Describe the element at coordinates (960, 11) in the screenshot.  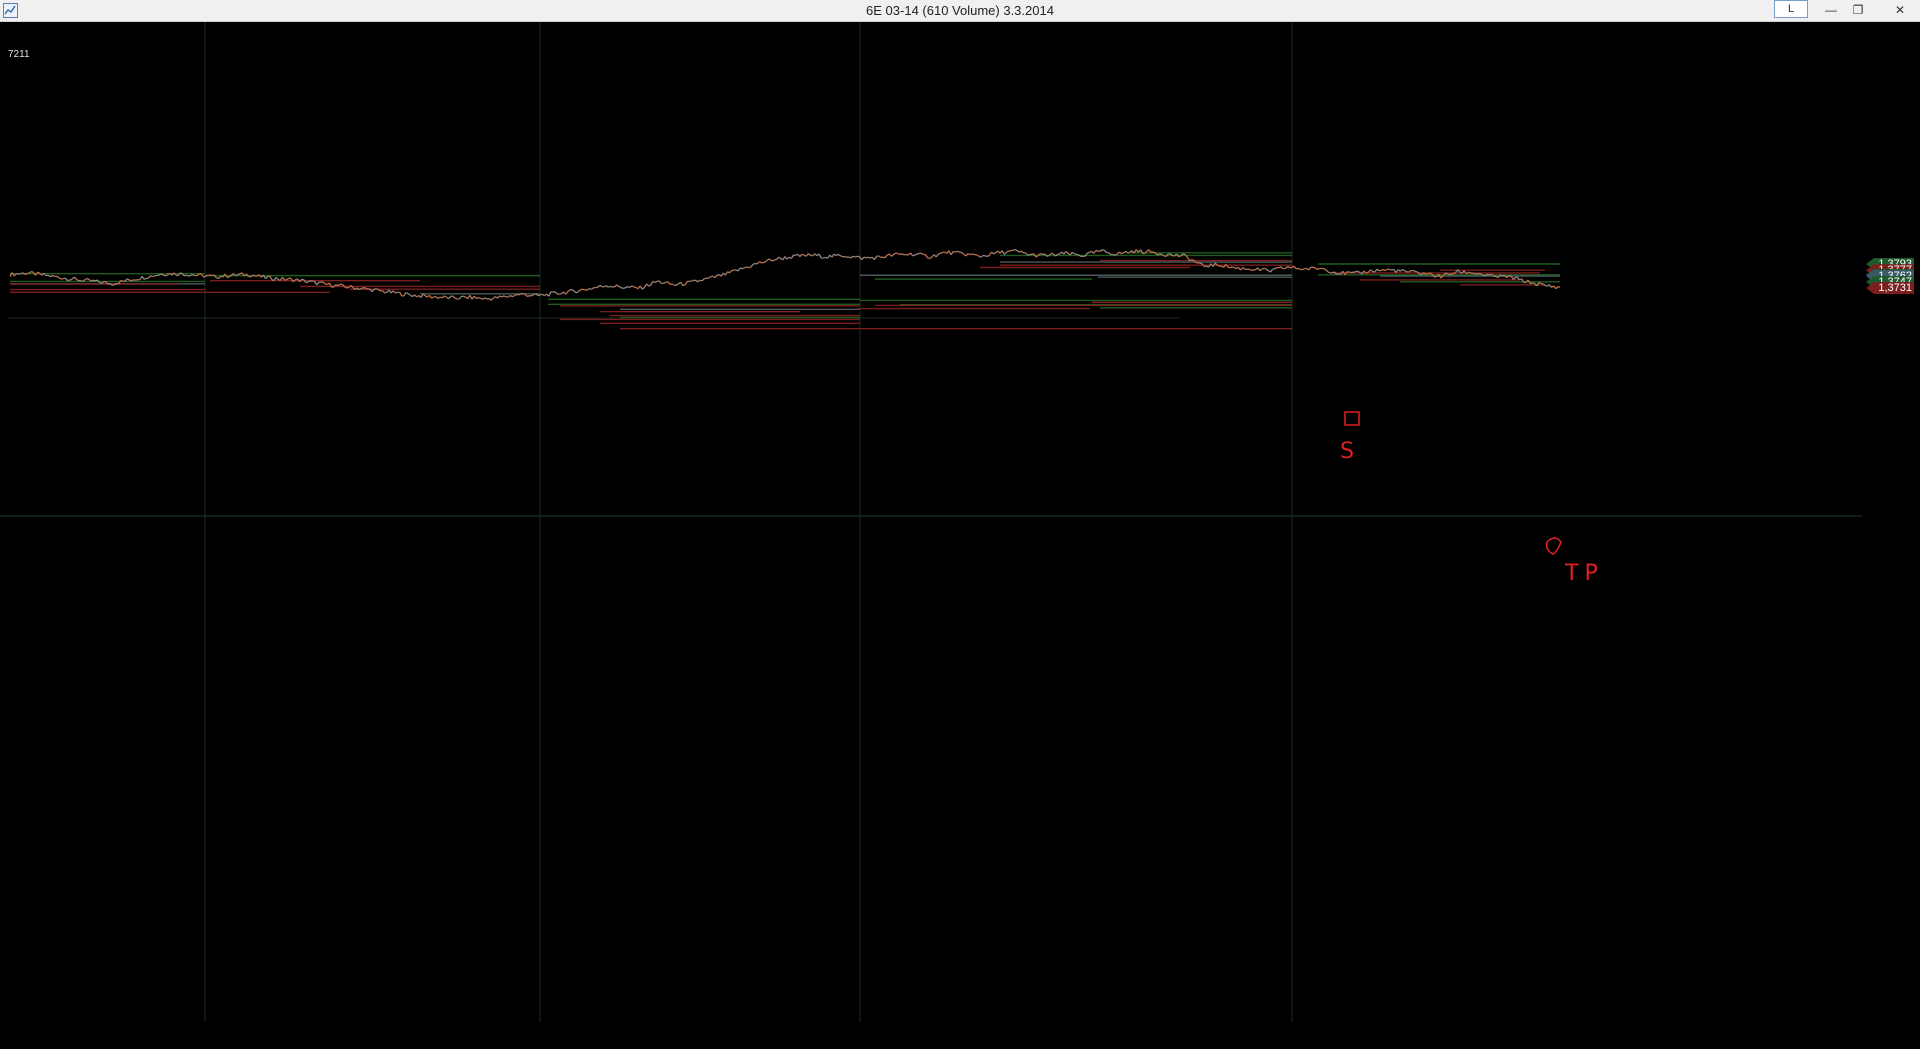
I see `window-titlebar: 6E 03-14 (610 Volume) 3.3.2014 L — ❐ ✕` at that location.